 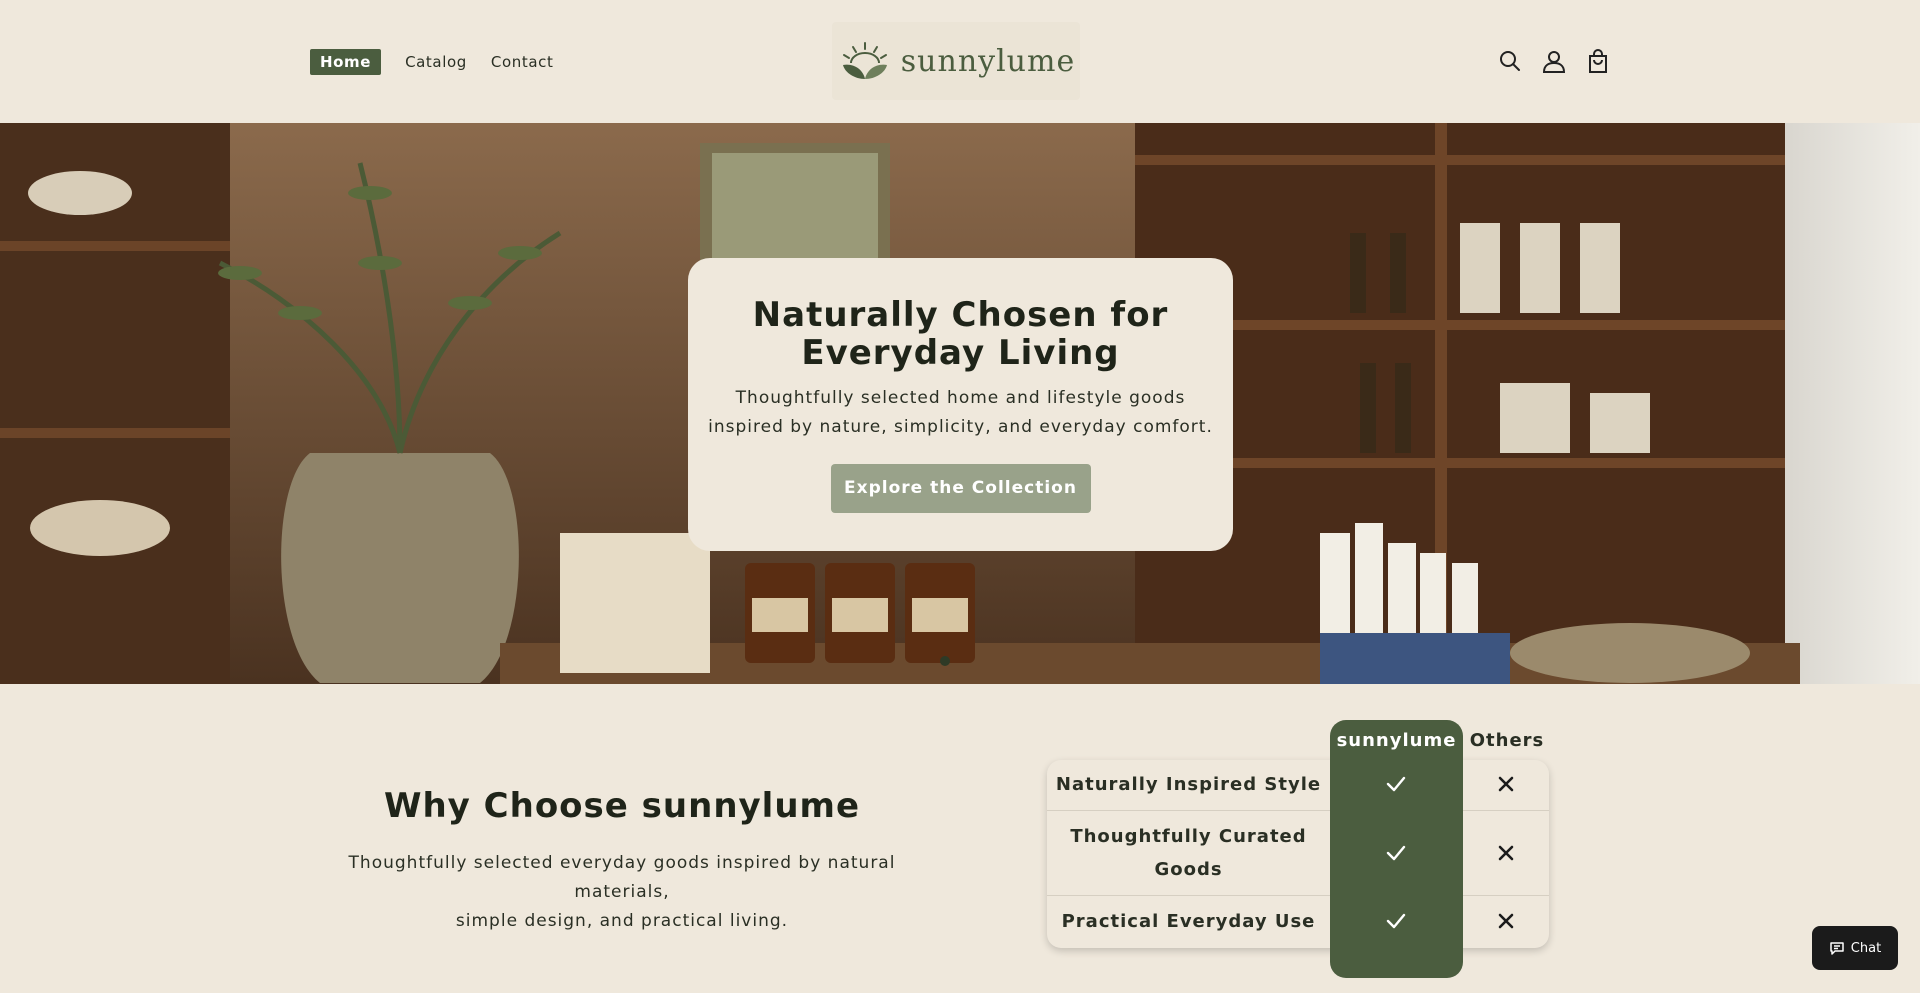 I want to click on hero-title-line2: Everyday Living, so click(x=960, y=353).